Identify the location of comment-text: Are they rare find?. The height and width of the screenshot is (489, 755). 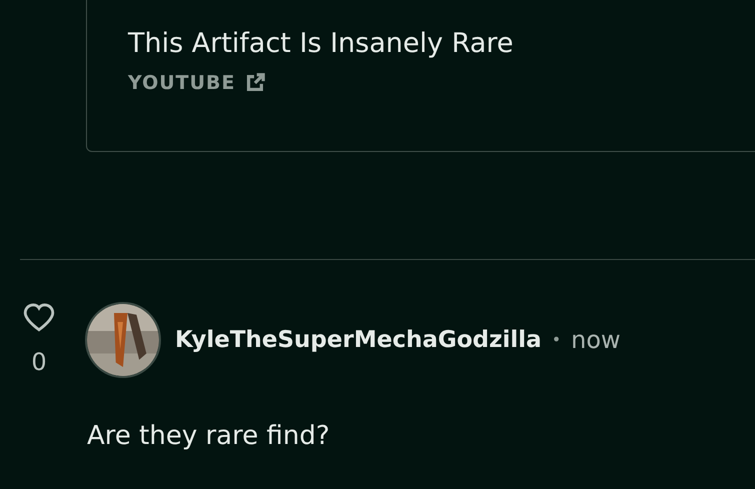
(209, 436).